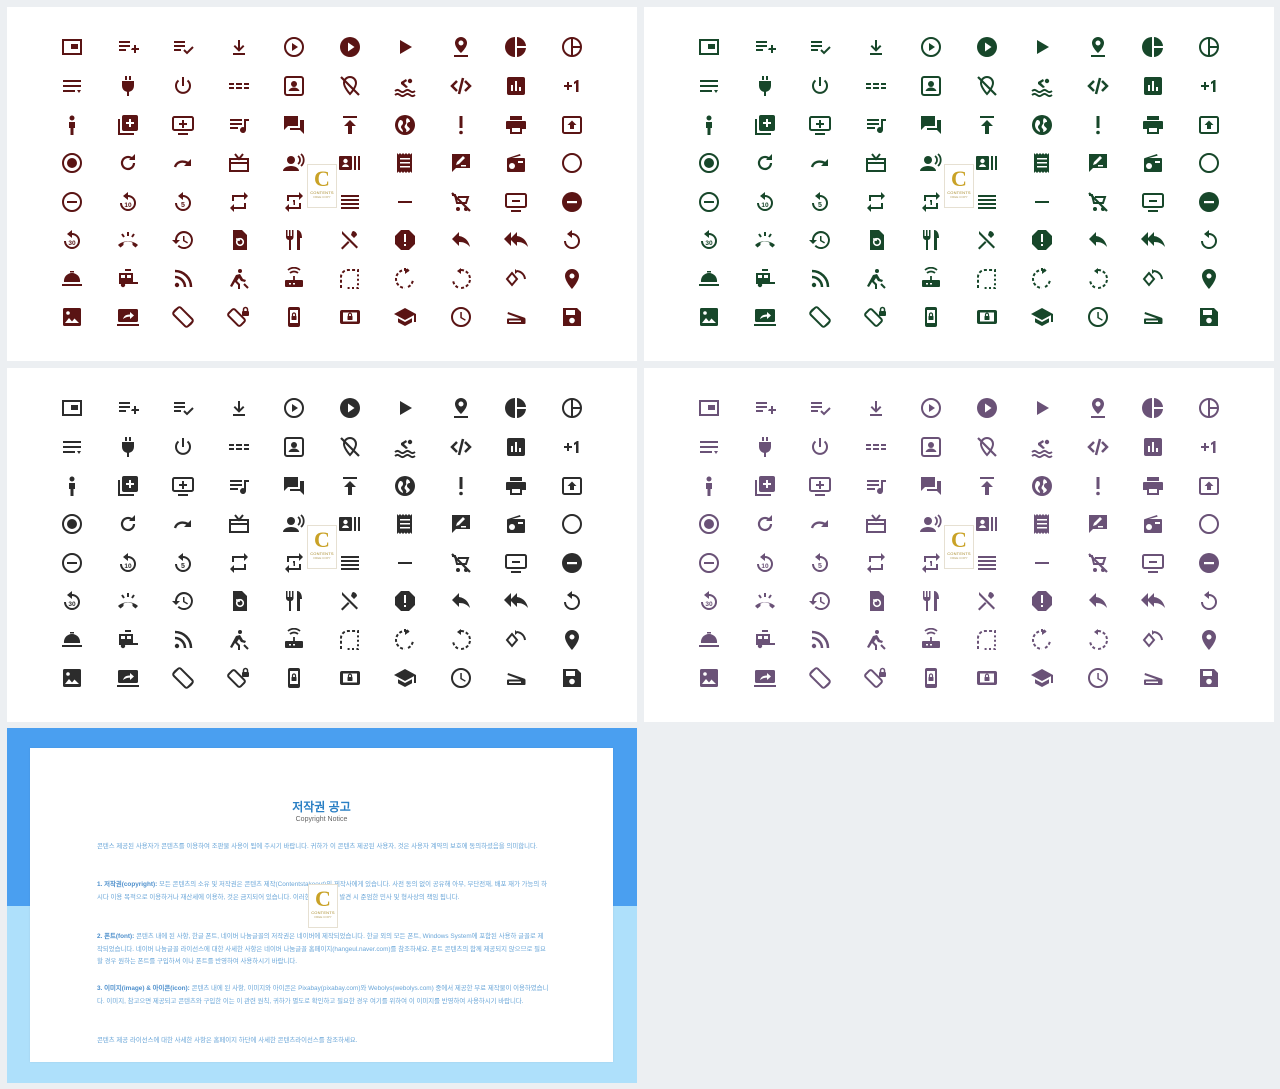 The width and height of the screenshot is (1280, 1089). What do you see at coordinates (1042, 47) in the screenshot?
I see `play-arrow-icon` at bounding box center [1042, 47].